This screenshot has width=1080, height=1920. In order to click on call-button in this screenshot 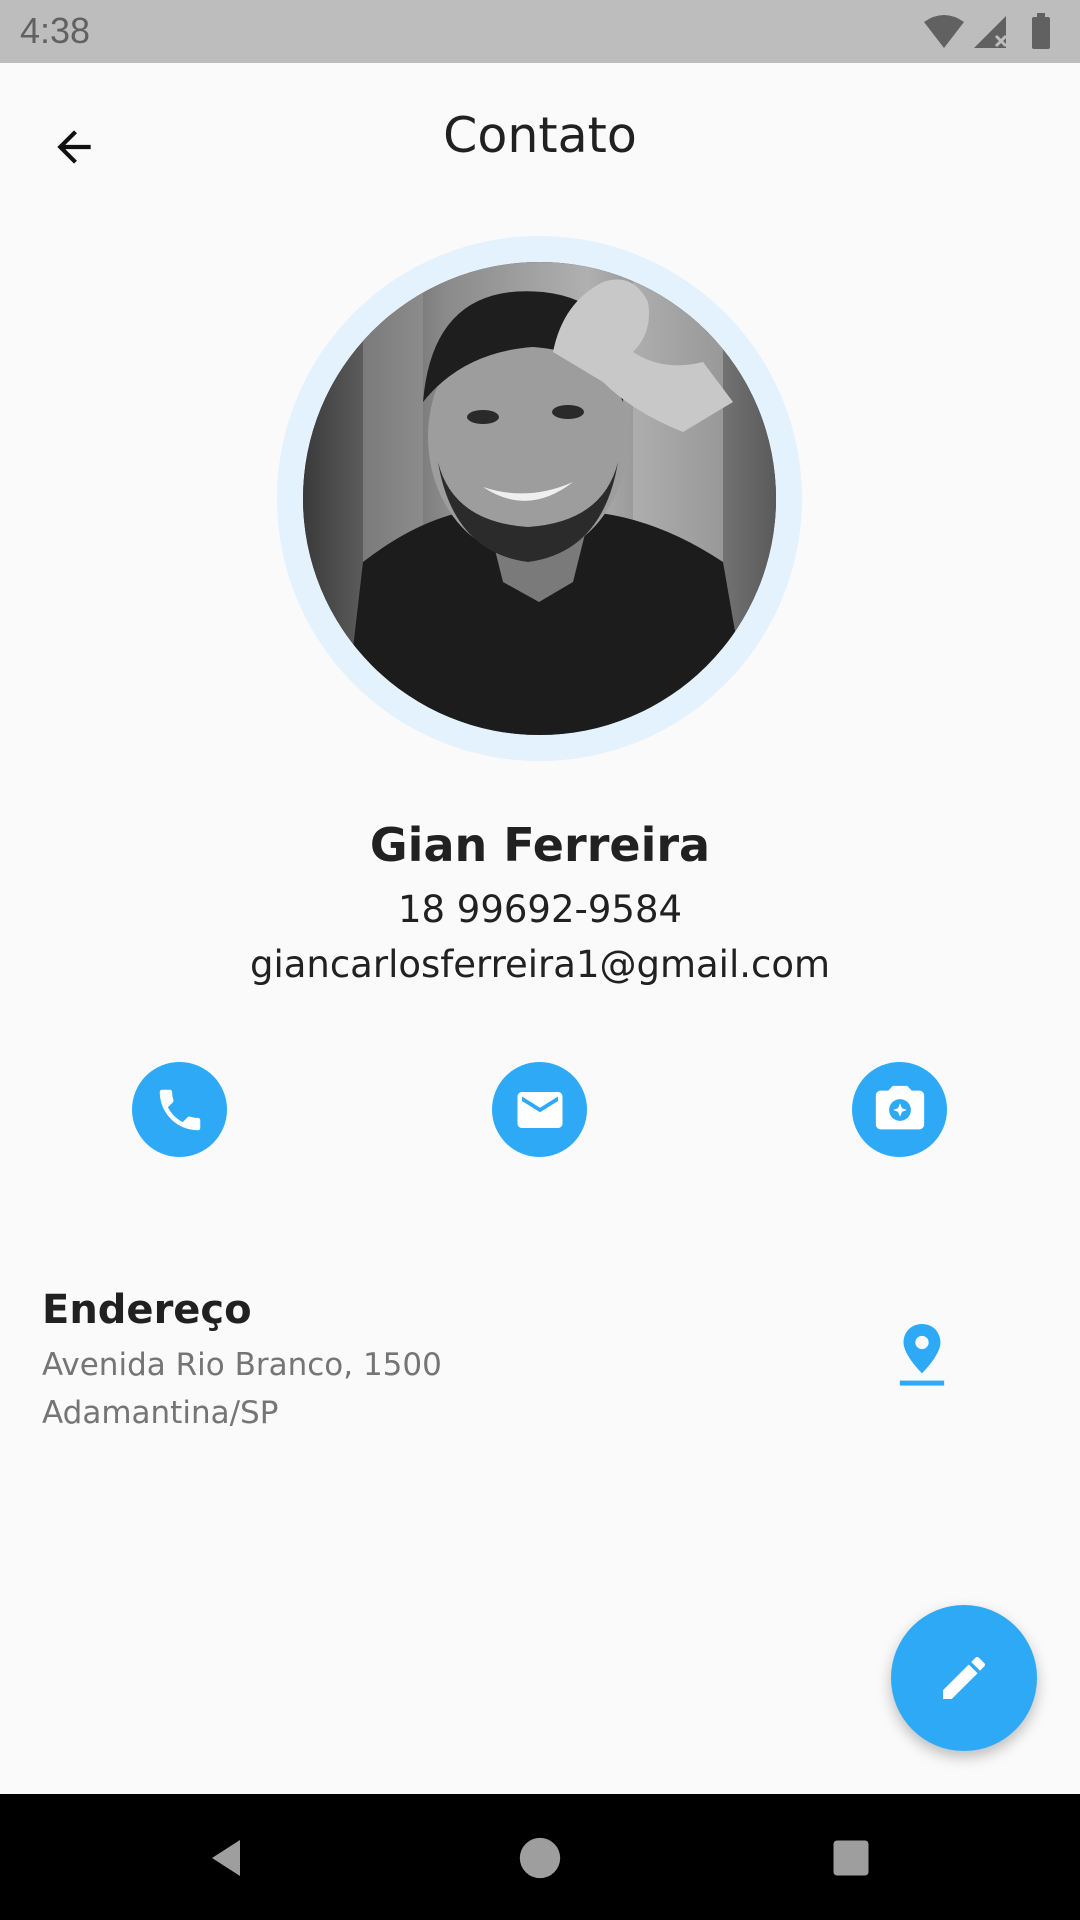, I will do `click(179, 1109)`.